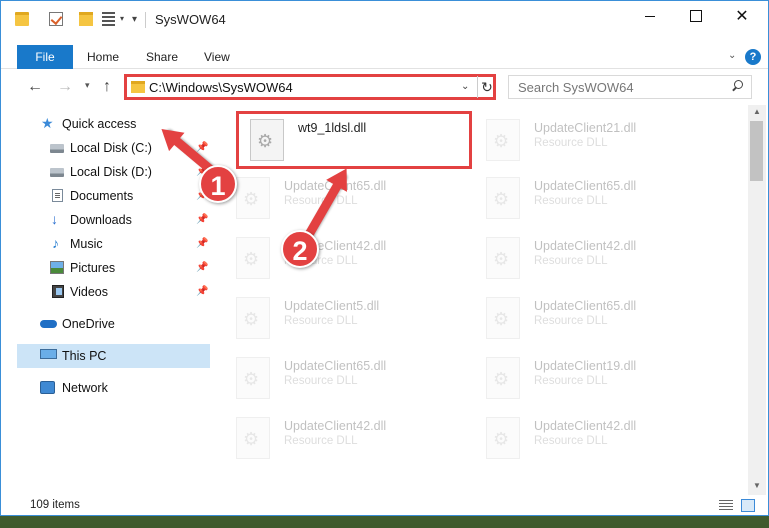 The width and height of the screenshot is (769, 528). Describe the element at coordinates (465, 86) in the screenshot. I see `address-dropdown-icon: ⌄` at that location.